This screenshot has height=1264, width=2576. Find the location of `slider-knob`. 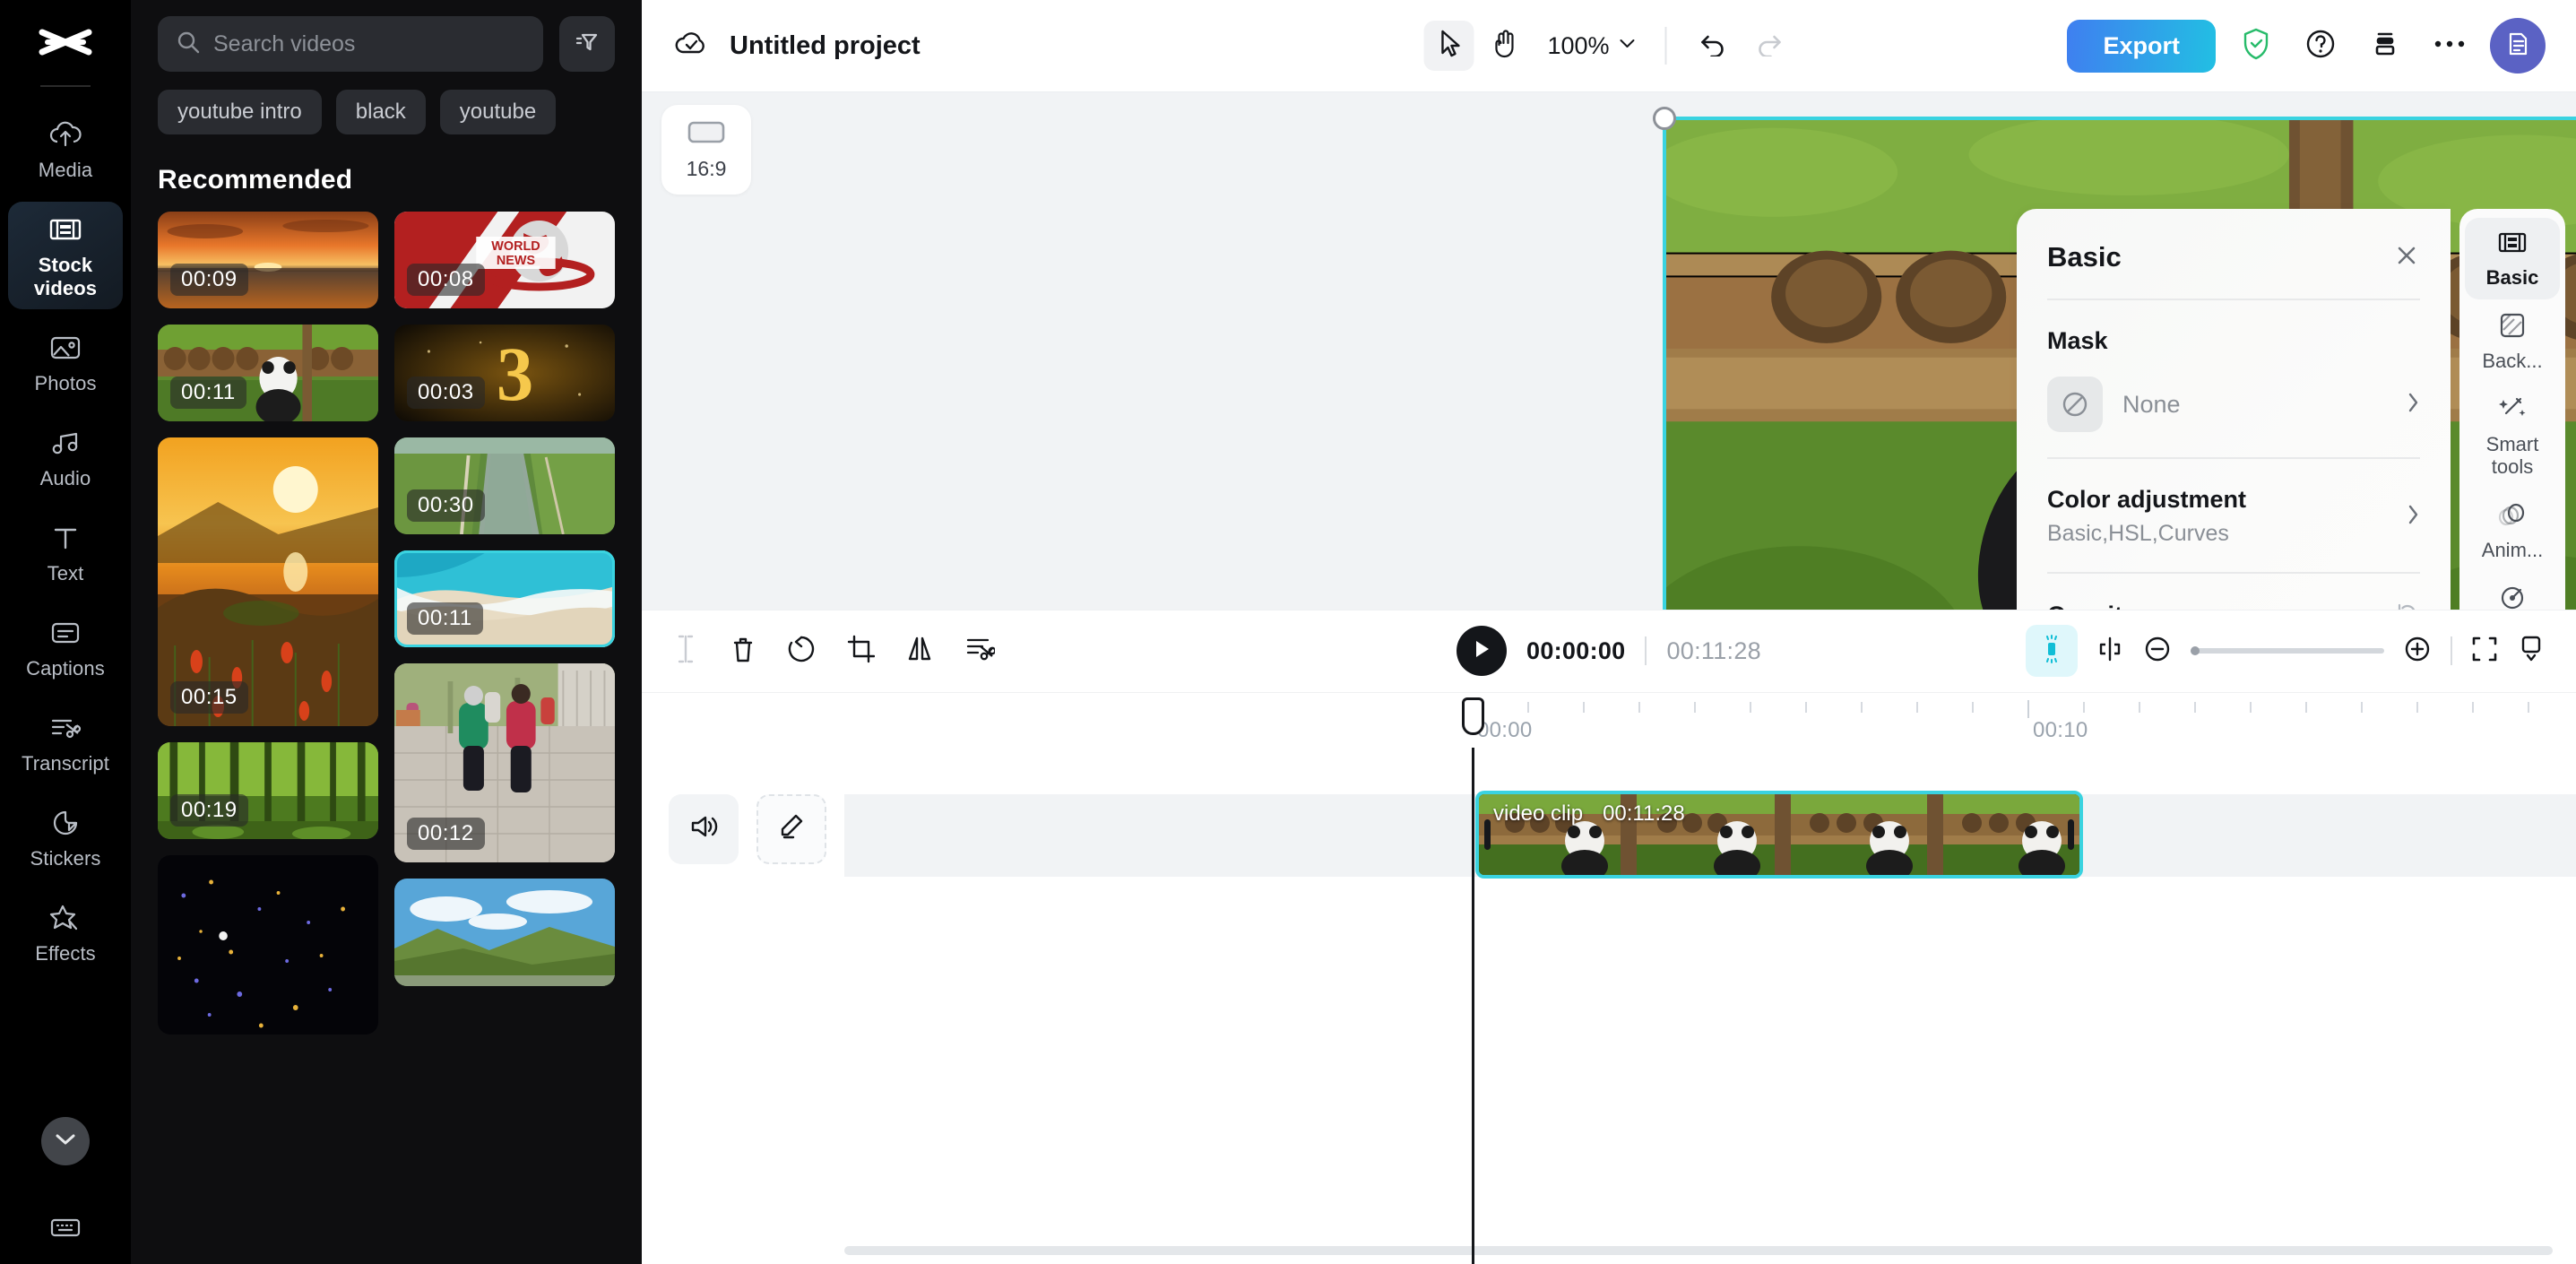

slider-knob is located at coordinates (2195, 650).